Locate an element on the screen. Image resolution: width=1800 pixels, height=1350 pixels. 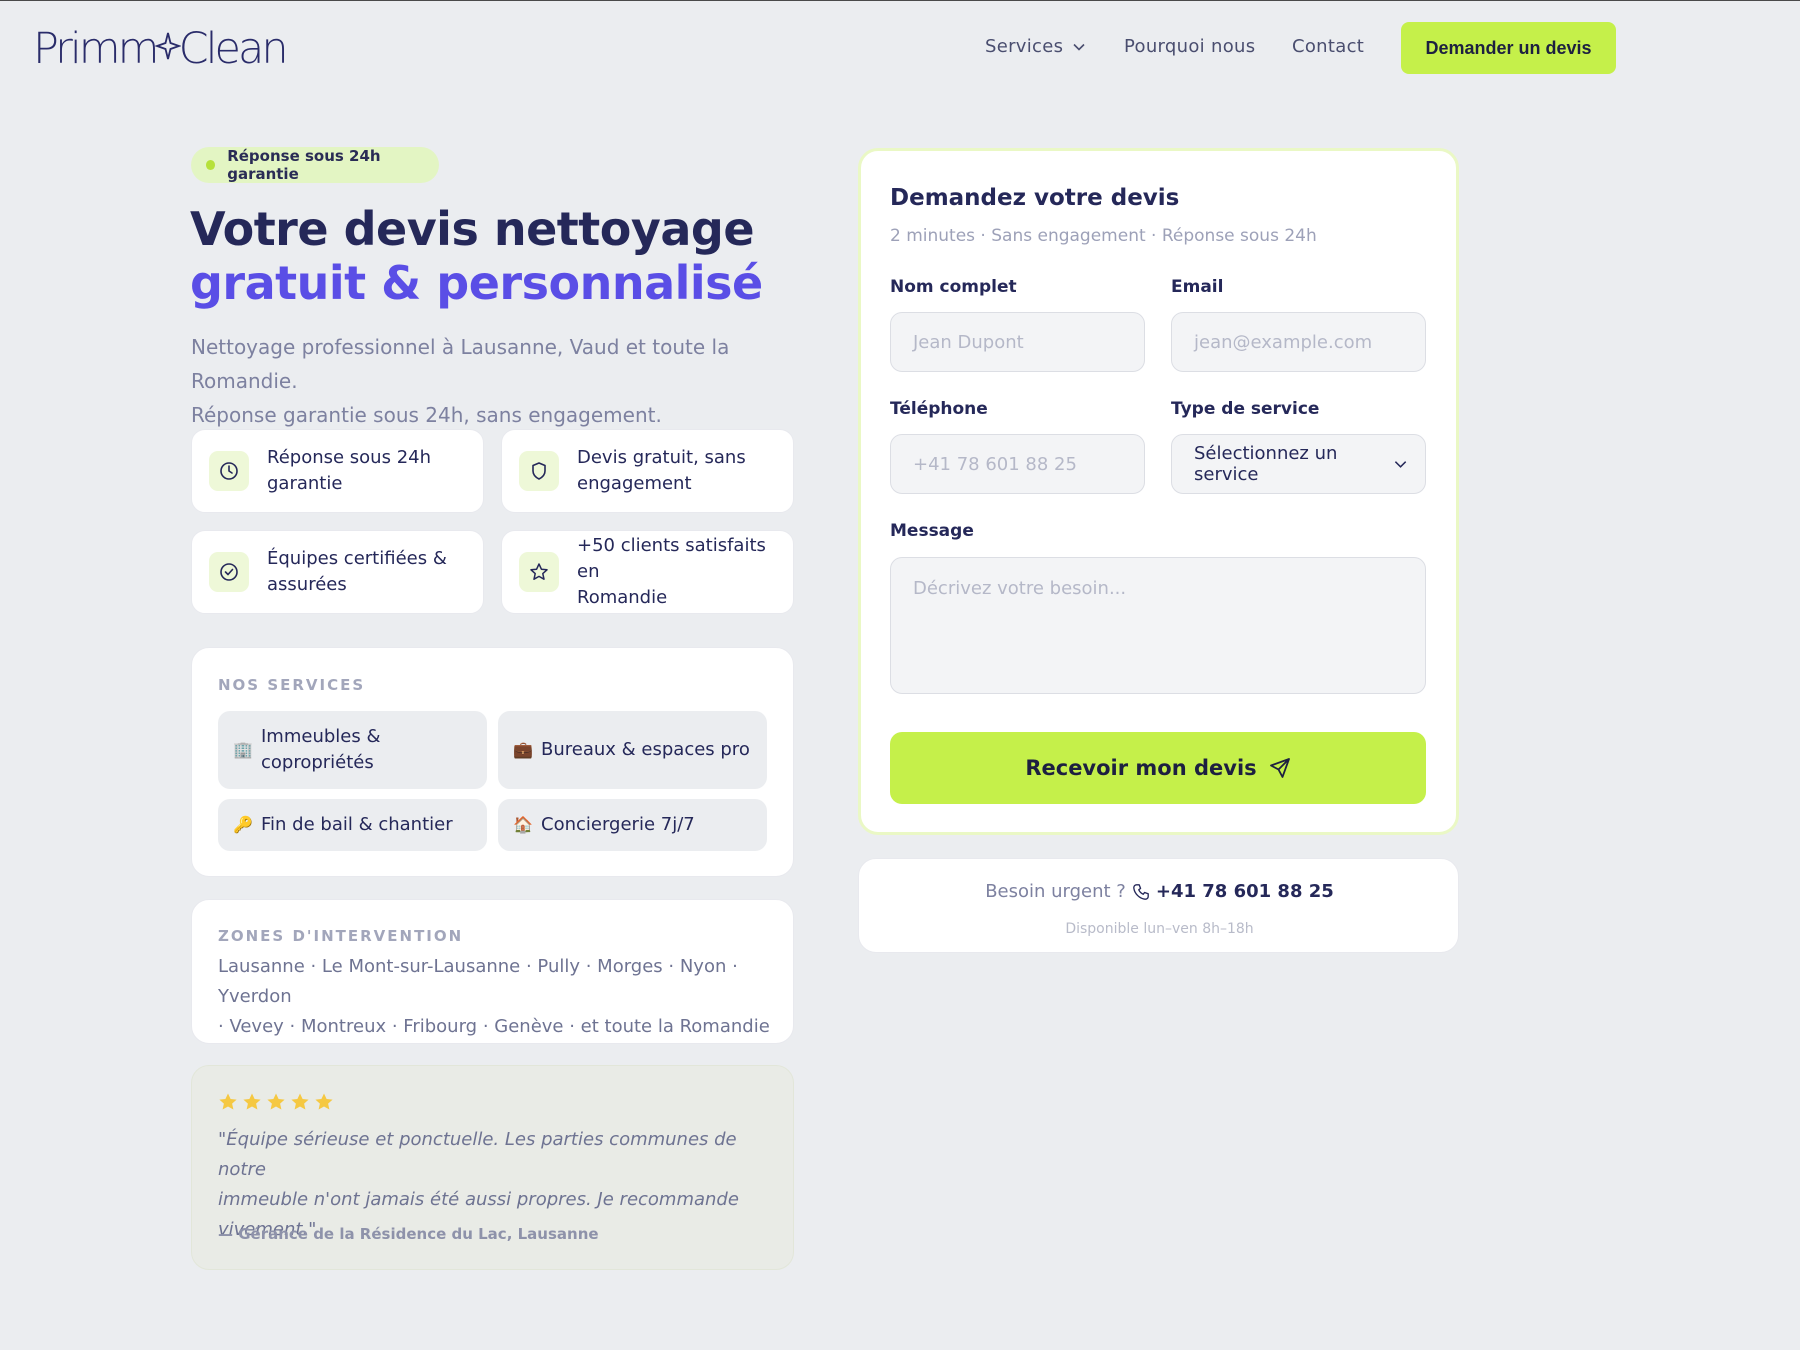
message-label: Message is located at coordinates (932, 531).